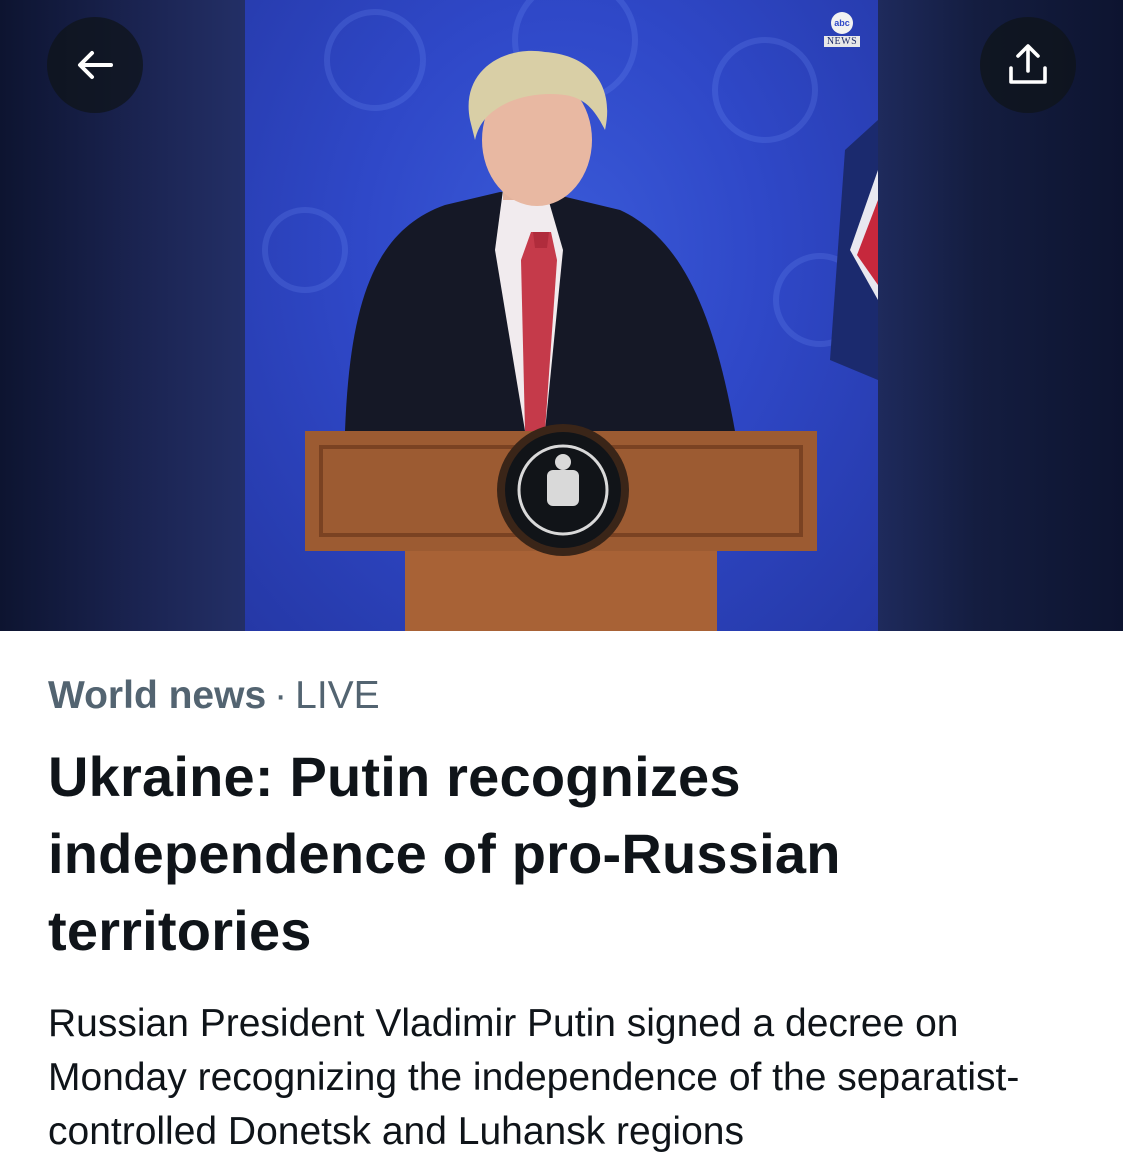 The width and height of the screenshot is (1123, 1159). What do you see at coordinates (842, 41) in the screenshot?
I see `news-logo-text: NEWS` at bounding box center [842, 41].